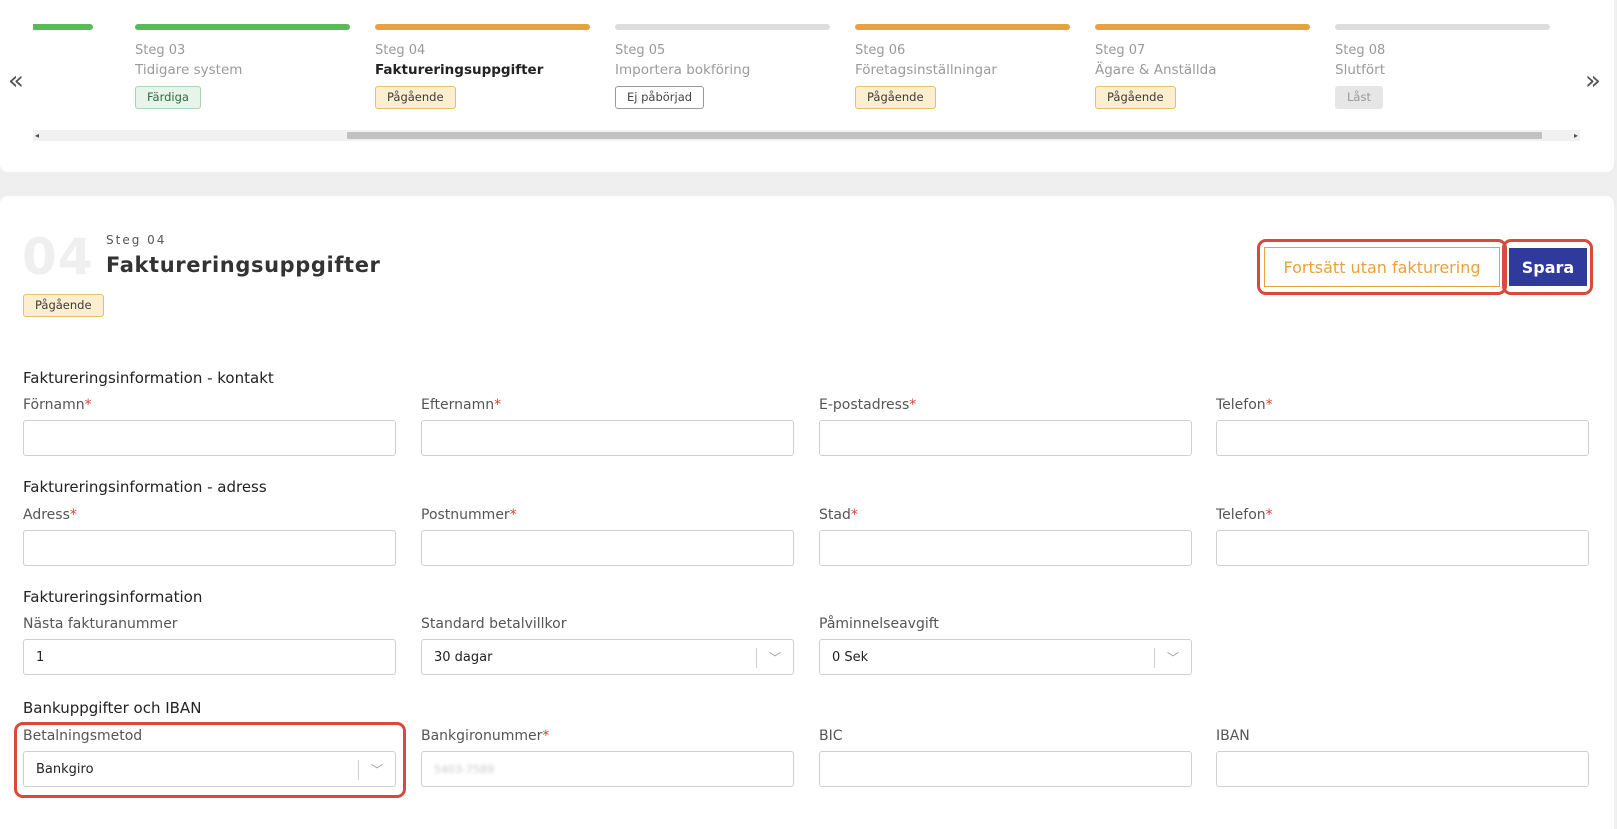 Image resolution: width=1617 pixels, height=829 pixels. Describe the element at coordinates (459, 70) in the screenshot. I see `step-title: Faktureringsuppgifter` at that location.